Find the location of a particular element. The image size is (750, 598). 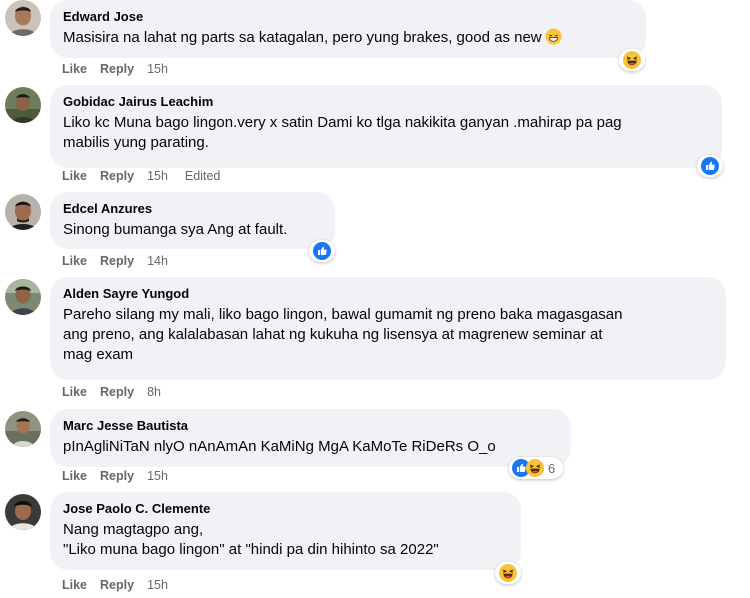

comment-author: Alden Sayre Yungod is located at coordinates (388, 293).